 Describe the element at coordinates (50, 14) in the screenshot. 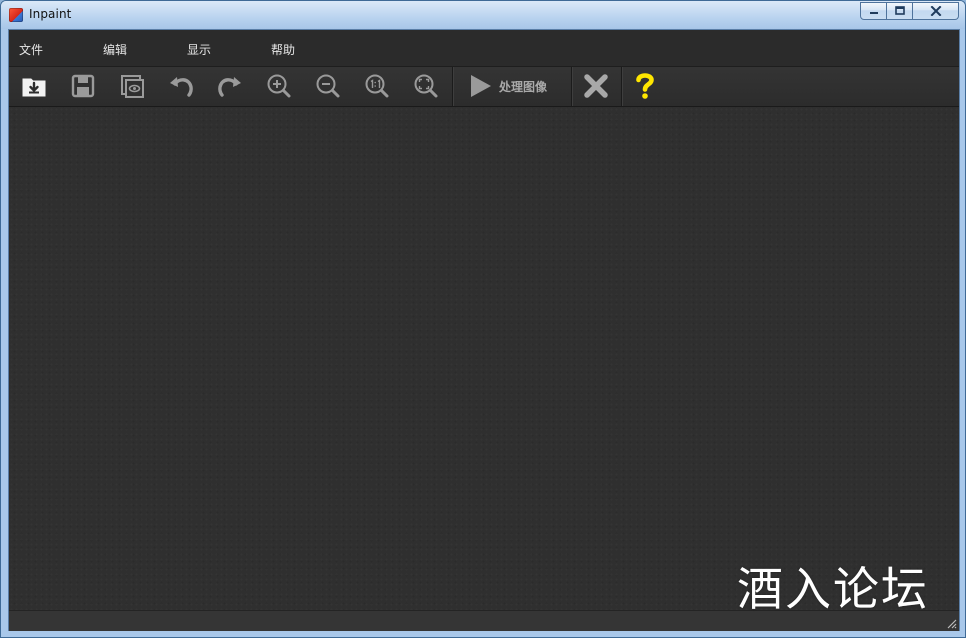

I see `window-title: Inpaint` at that location.